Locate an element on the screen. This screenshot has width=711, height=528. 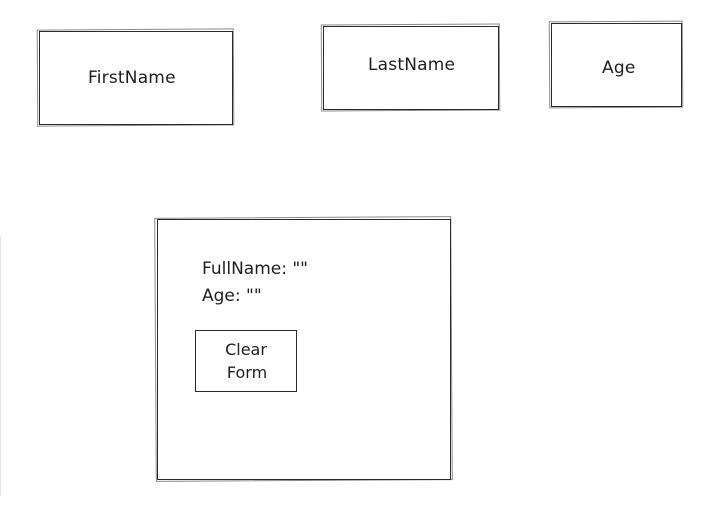
last-name-field: LastName is located at coordinates (411, 68).